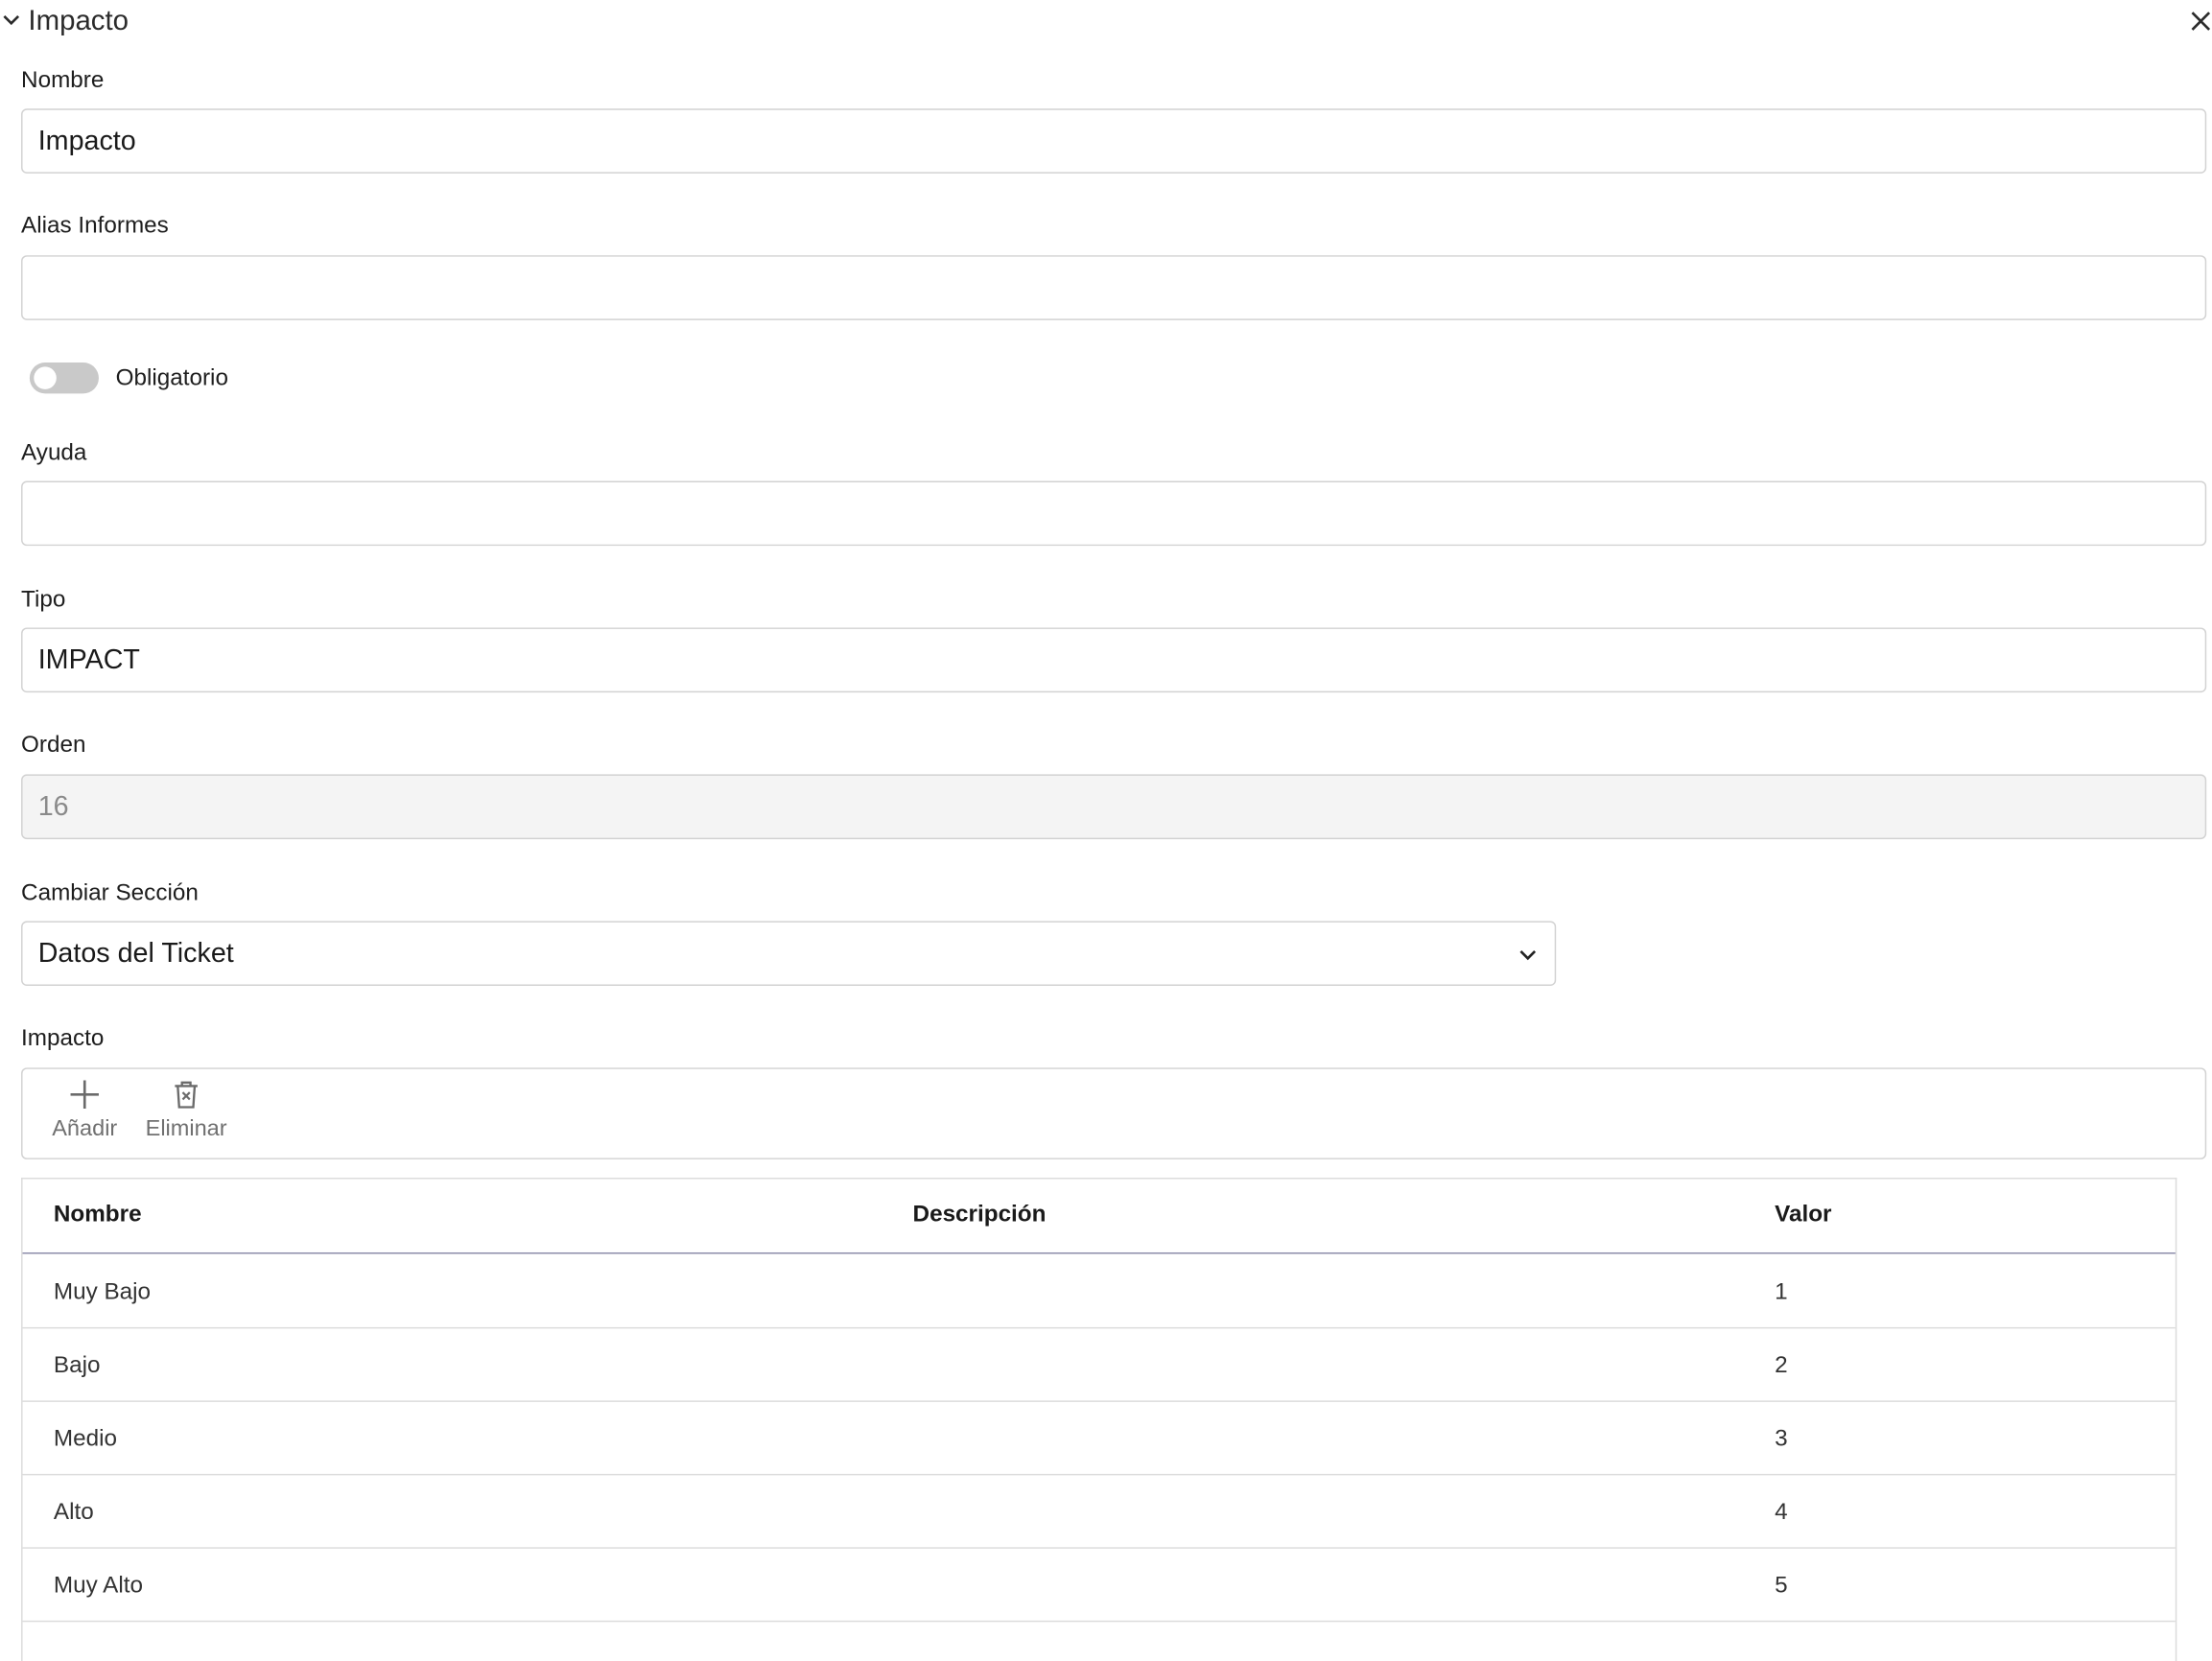  Describe the element at coordinates (171, 377) in the screenshot. I see `obligatorio-label: Obligatorio` at that location.